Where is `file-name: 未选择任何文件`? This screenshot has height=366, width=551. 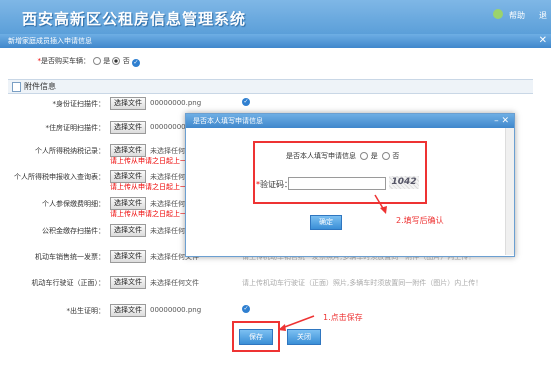 file-name: 未选择任何文件 is located at coordinates (174, 283).